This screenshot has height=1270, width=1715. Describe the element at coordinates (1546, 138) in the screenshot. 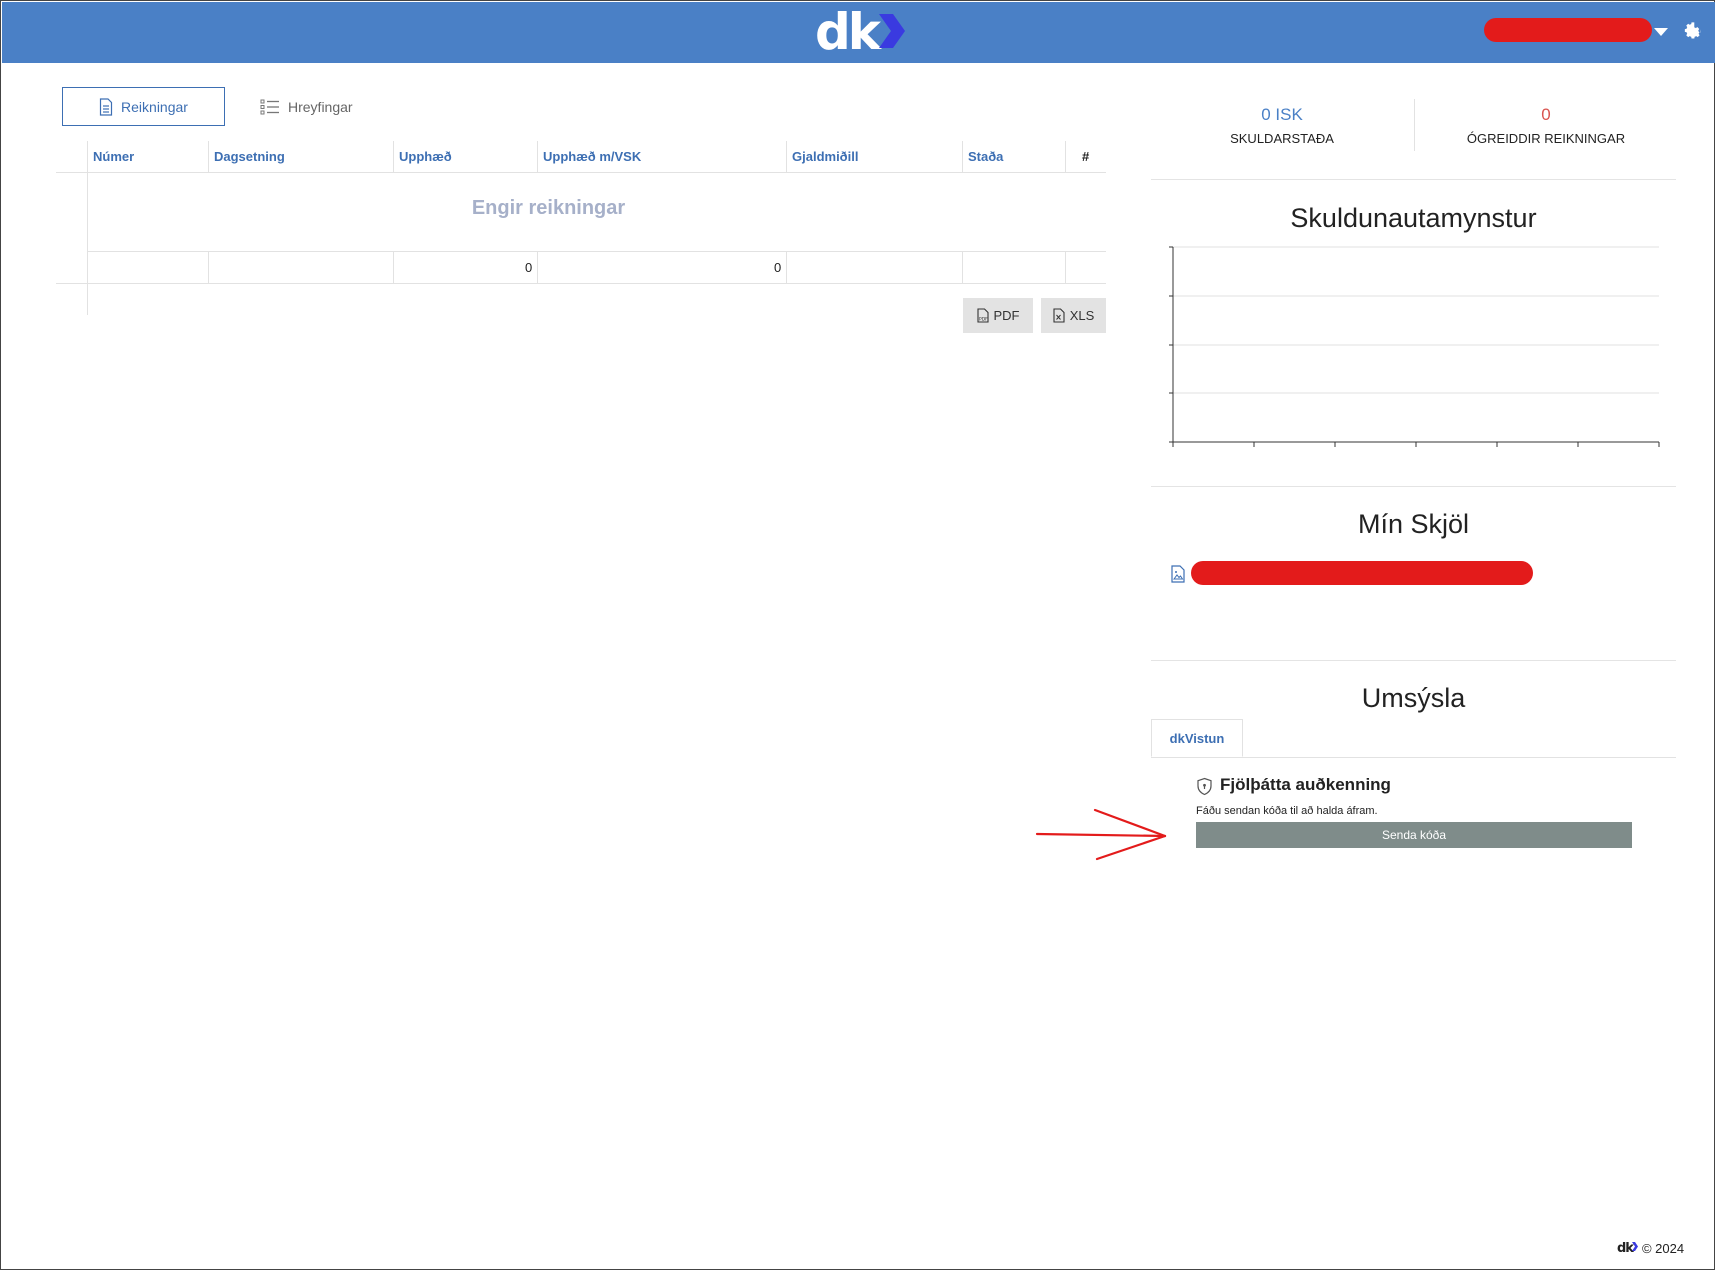

I see `unpaid-invoices-label: ÓGREIDDIR REIKNINGAR` at that location.